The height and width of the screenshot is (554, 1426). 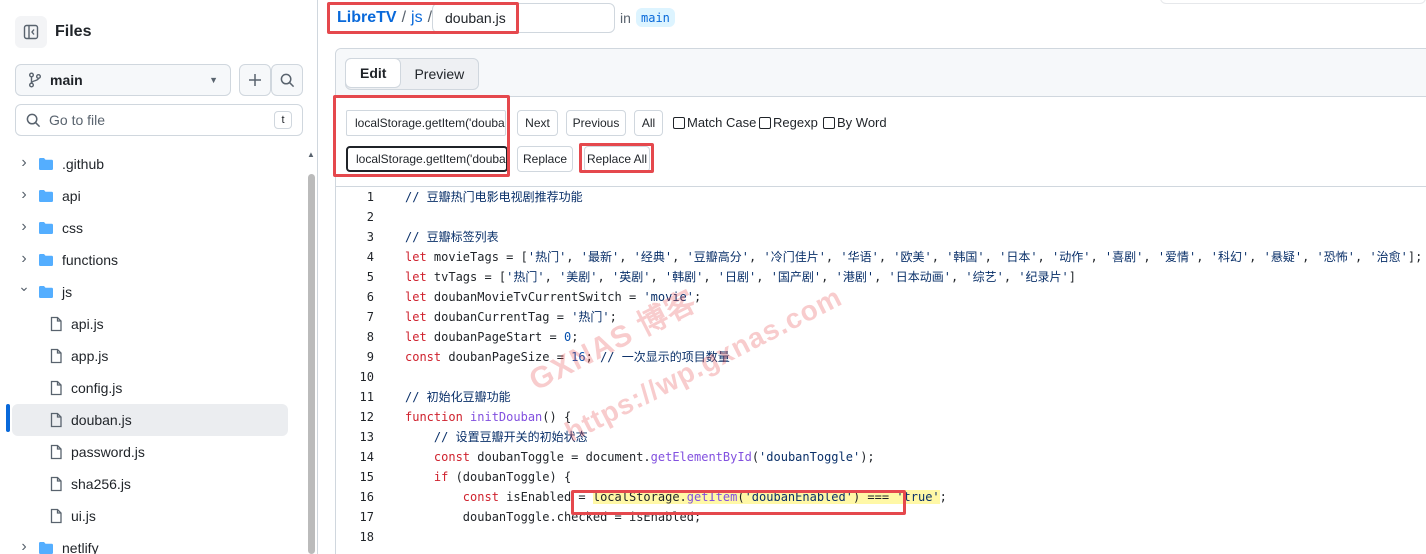 What do you see at coordinates (881, 377) in the screenshot?
I see `code-line: 10` at bounding box center [881, 377].